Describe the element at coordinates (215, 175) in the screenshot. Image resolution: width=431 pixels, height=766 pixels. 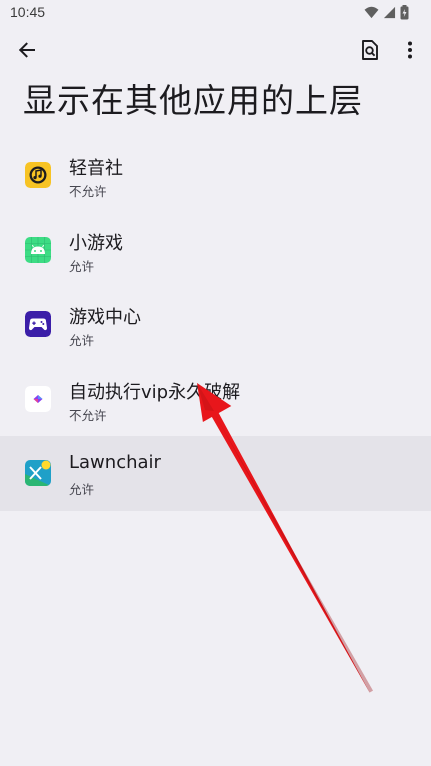
I see `app-item-qingyinshe: 轻音社 不允许` at that location.